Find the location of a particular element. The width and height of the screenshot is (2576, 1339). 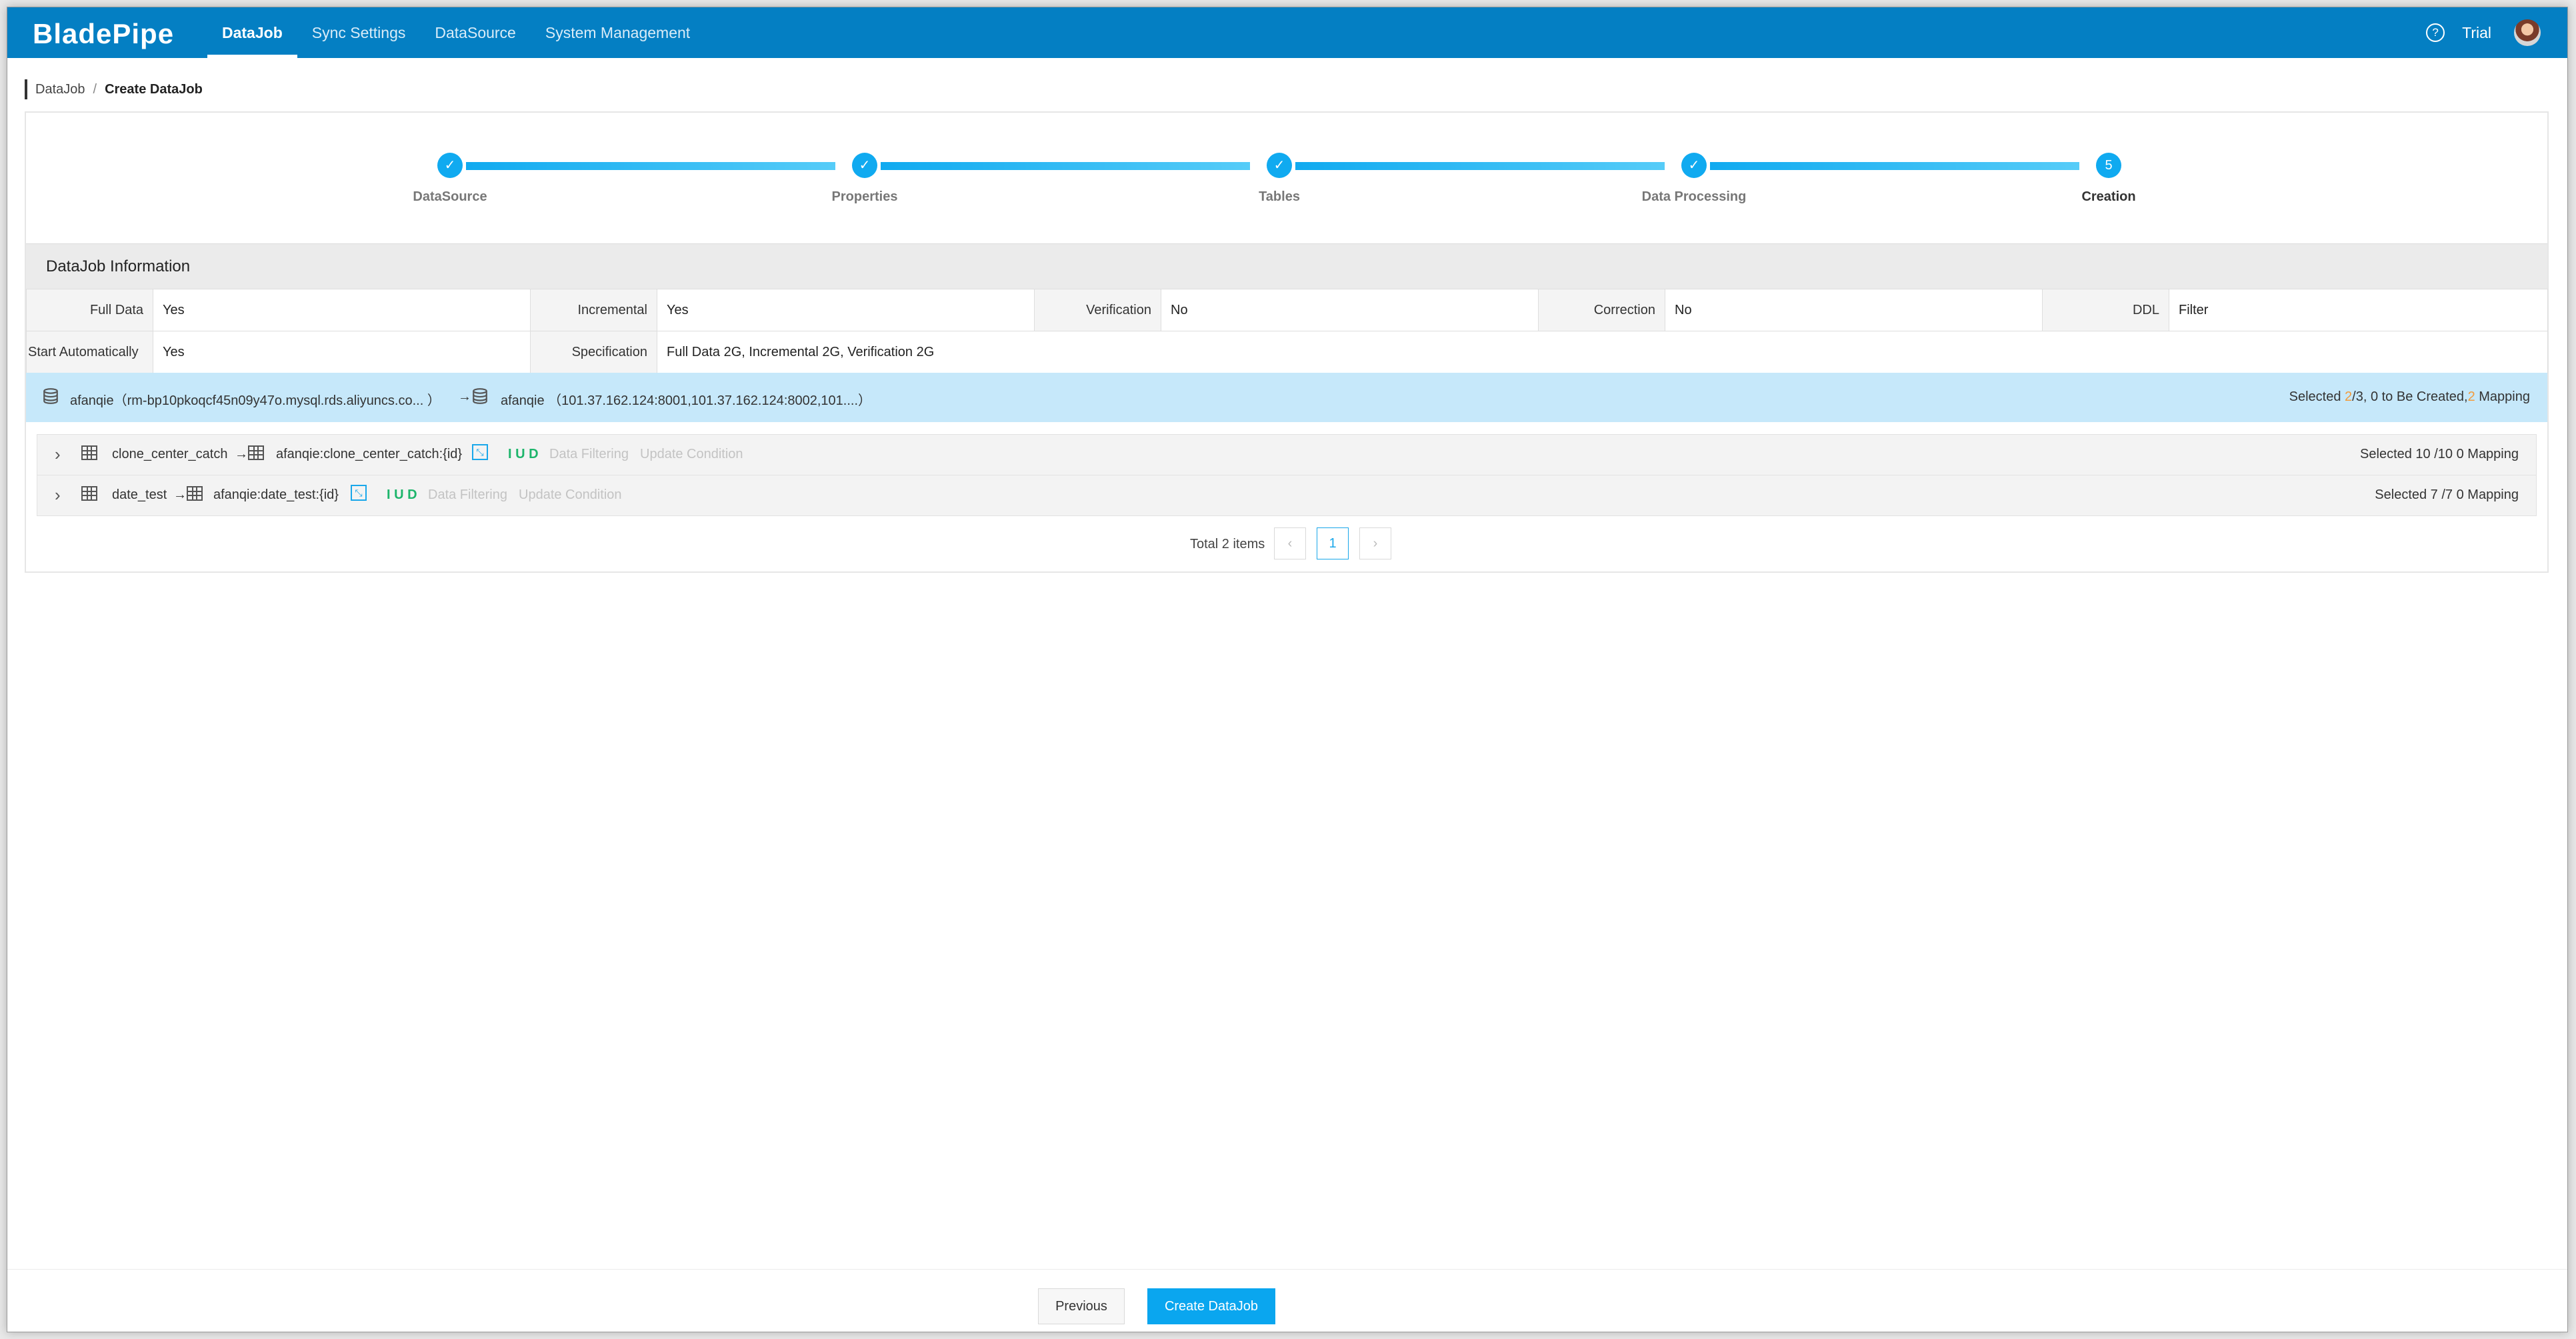

selected-count: 2 is located at coordinates (2349, 396).